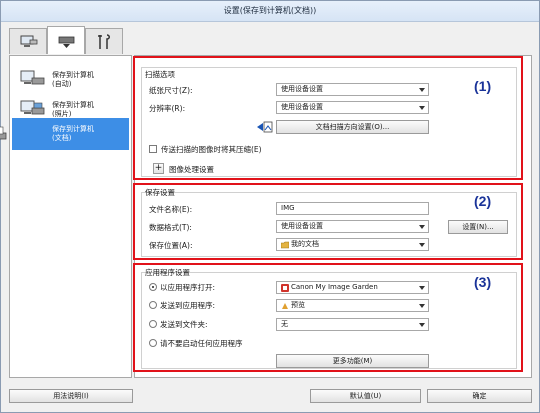  Describe the element at coordinates (302, 89) in the screenshot. I see `paper-size-value: 使用设备设置` at that location.